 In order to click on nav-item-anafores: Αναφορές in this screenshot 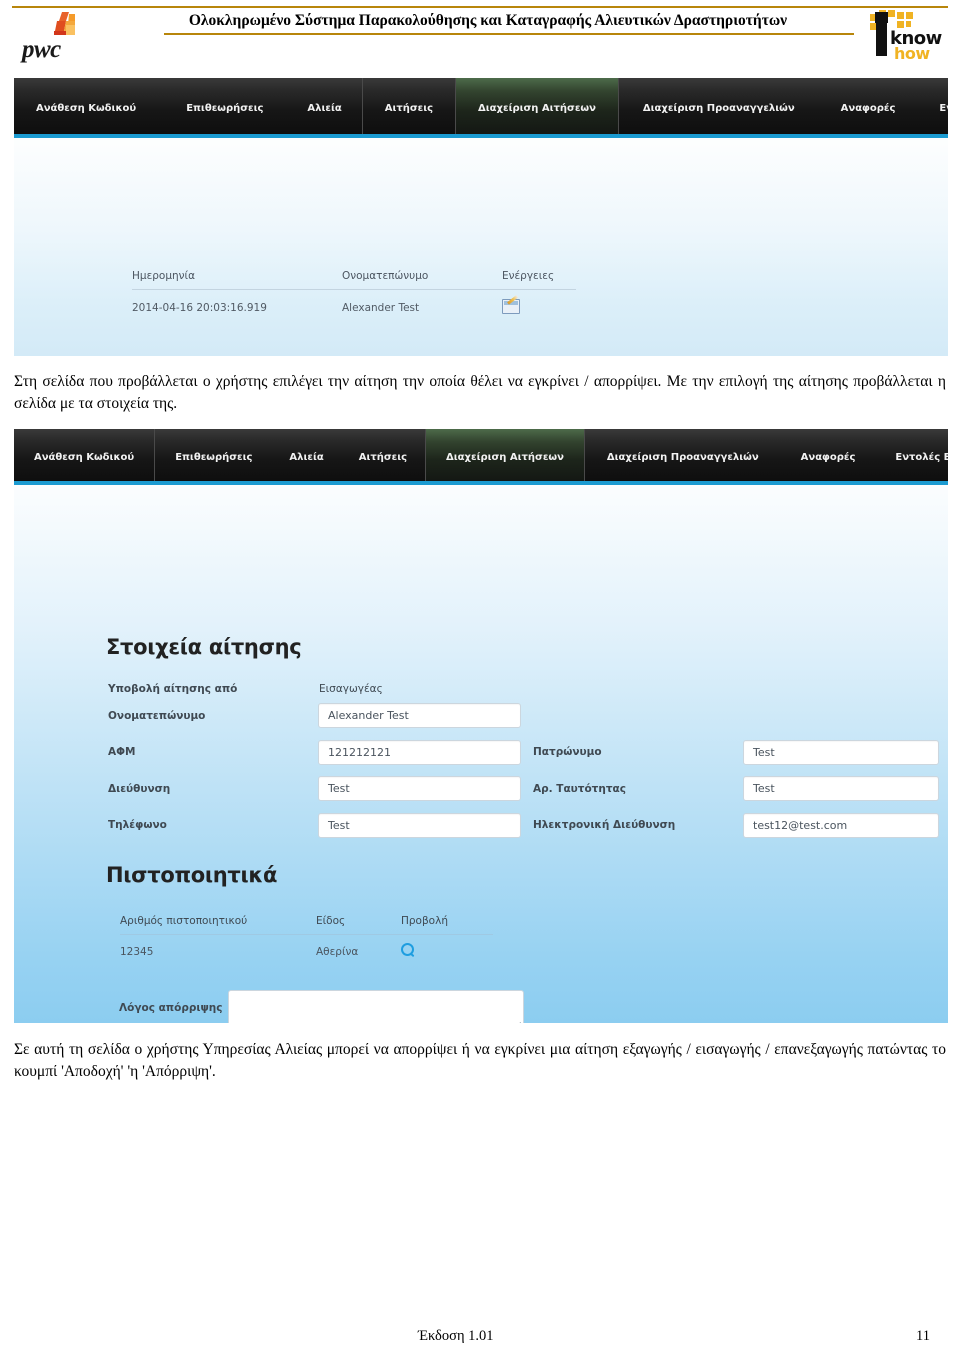, I will do `click(868, 108)`.